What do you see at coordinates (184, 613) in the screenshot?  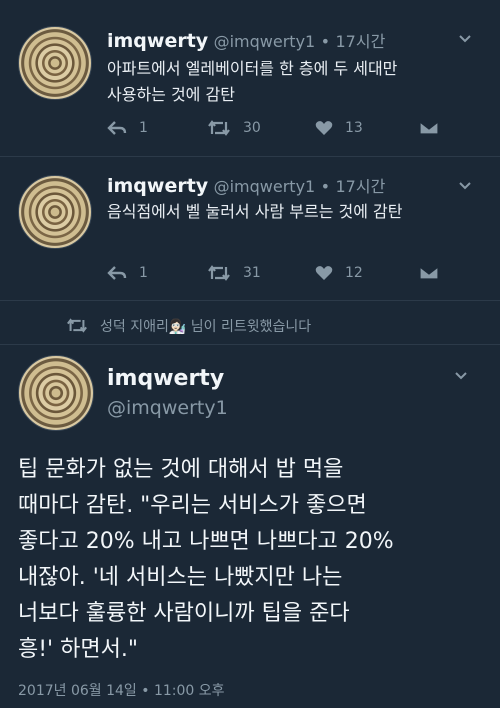 I see `tweet-text-line: 너보다 훌륭한 사람이니까 팁을 준다` at bounding box center [184, 613].